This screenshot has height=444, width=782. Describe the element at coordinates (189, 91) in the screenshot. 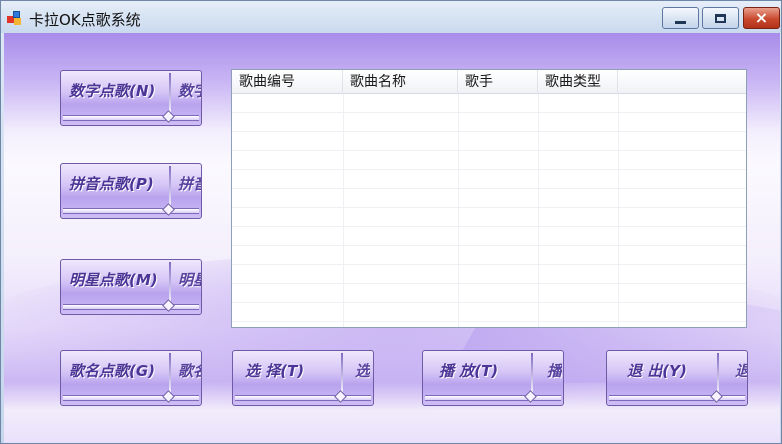

I see `number-search-ghost: 数字` at that location.